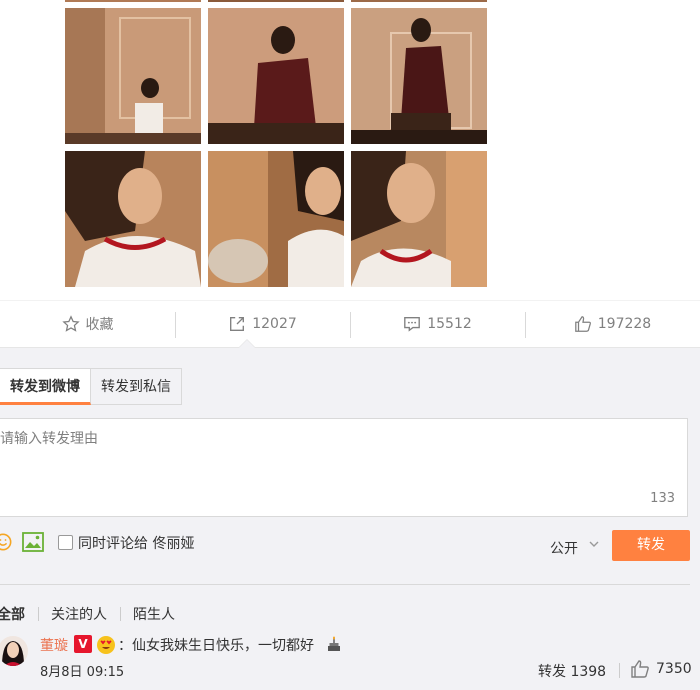  What do you see at coordinates (33, 542) in the screenshot?
I see `image-icon` at bounding box center [33, 542].